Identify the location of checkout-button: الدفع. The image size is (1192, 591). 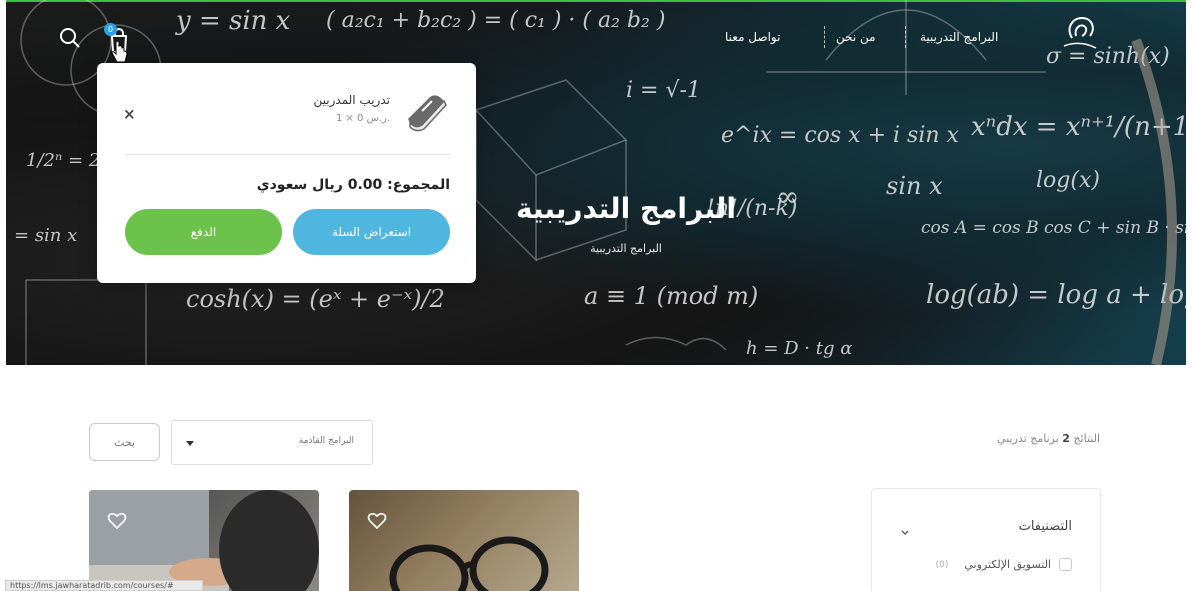
(203, 232).